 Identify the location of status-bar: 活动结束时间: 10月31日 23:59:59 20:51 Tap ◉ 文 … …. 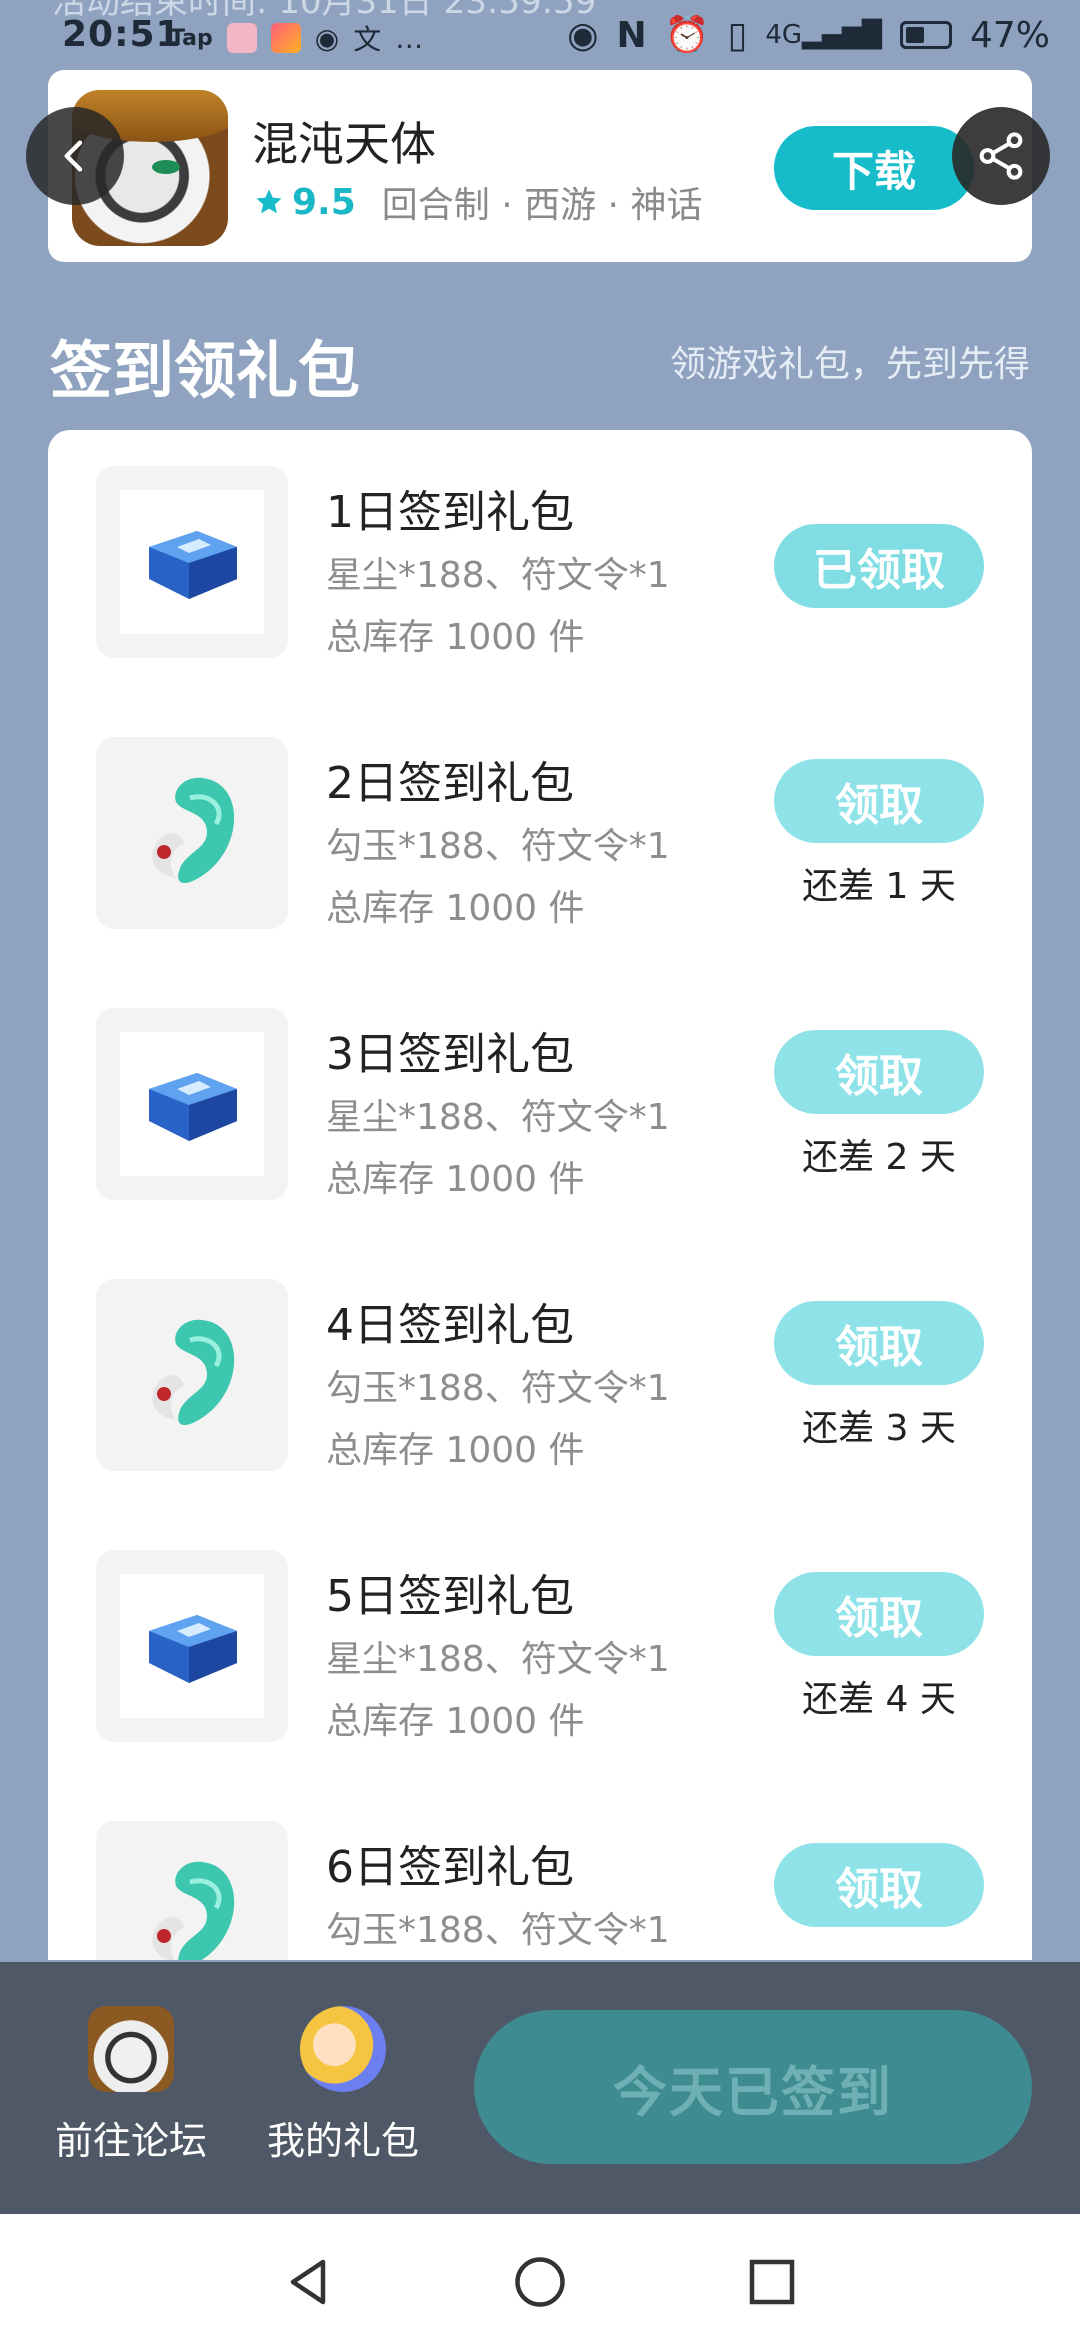
(540, 35).